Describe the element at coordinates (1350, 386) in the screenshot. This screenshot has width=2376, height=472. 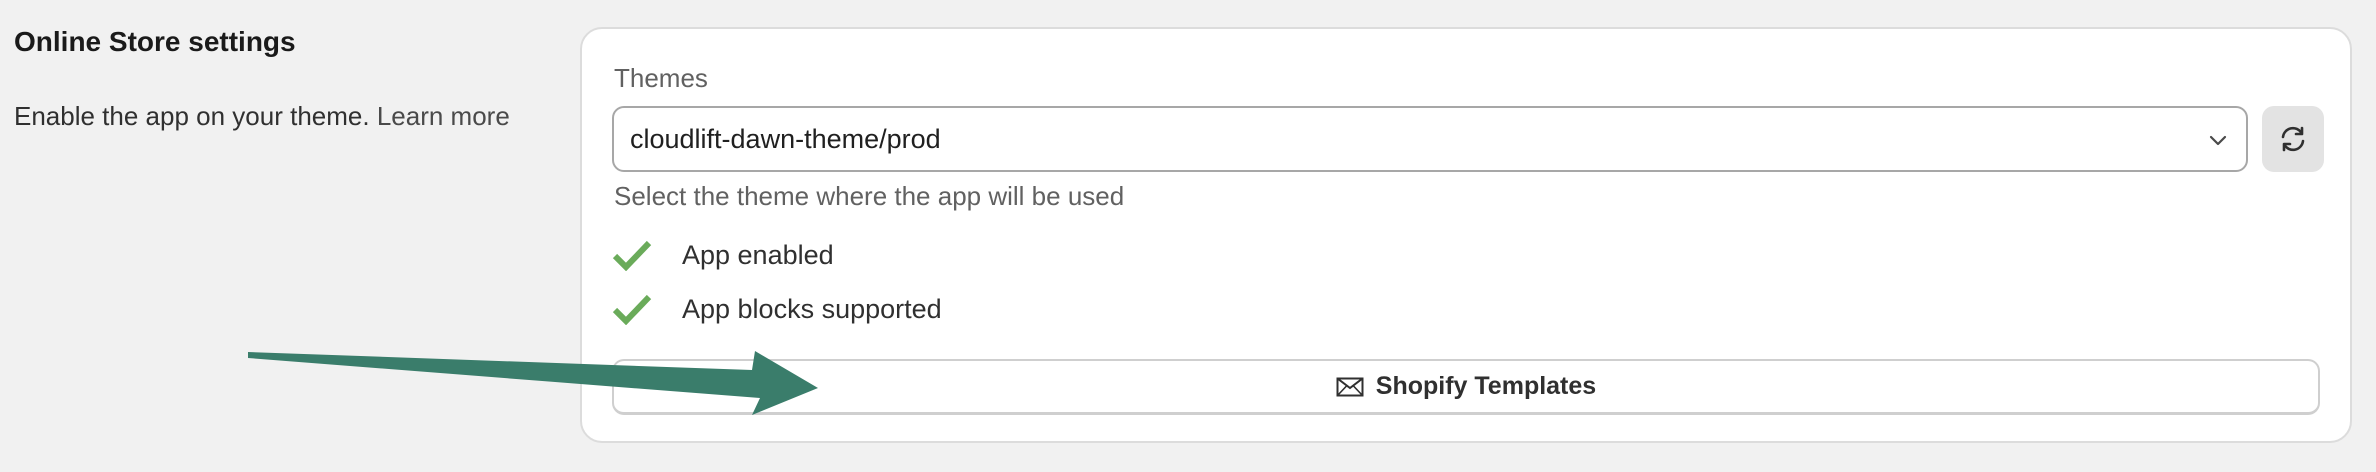
I see `mail-icon` at that location.